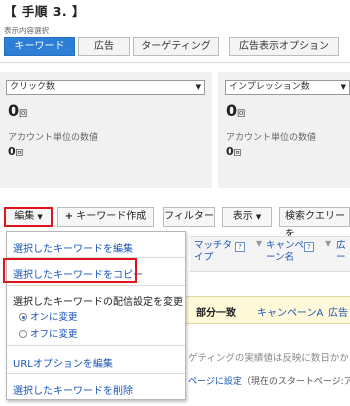  Describe the element at coordinates (105, 87) in the screenshot. I see `metric-dropdown-clicks: クリック数 ▼` at that location.